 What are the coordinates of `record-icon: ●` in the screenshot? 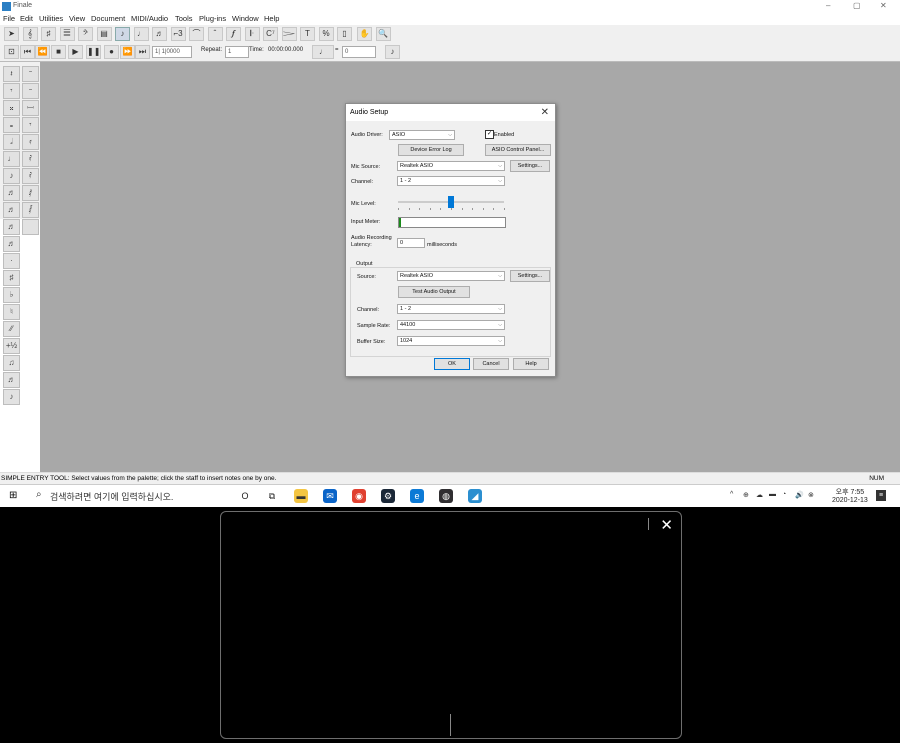 It's located at (111, 52).